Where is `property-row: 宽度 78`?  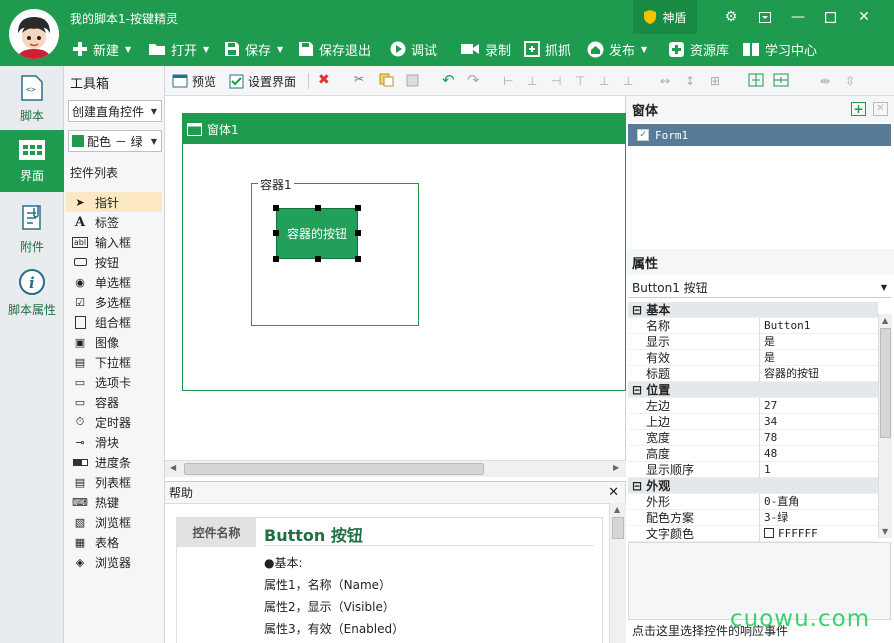 property-row: 宽度 78 is located at coordinates (753, 438).